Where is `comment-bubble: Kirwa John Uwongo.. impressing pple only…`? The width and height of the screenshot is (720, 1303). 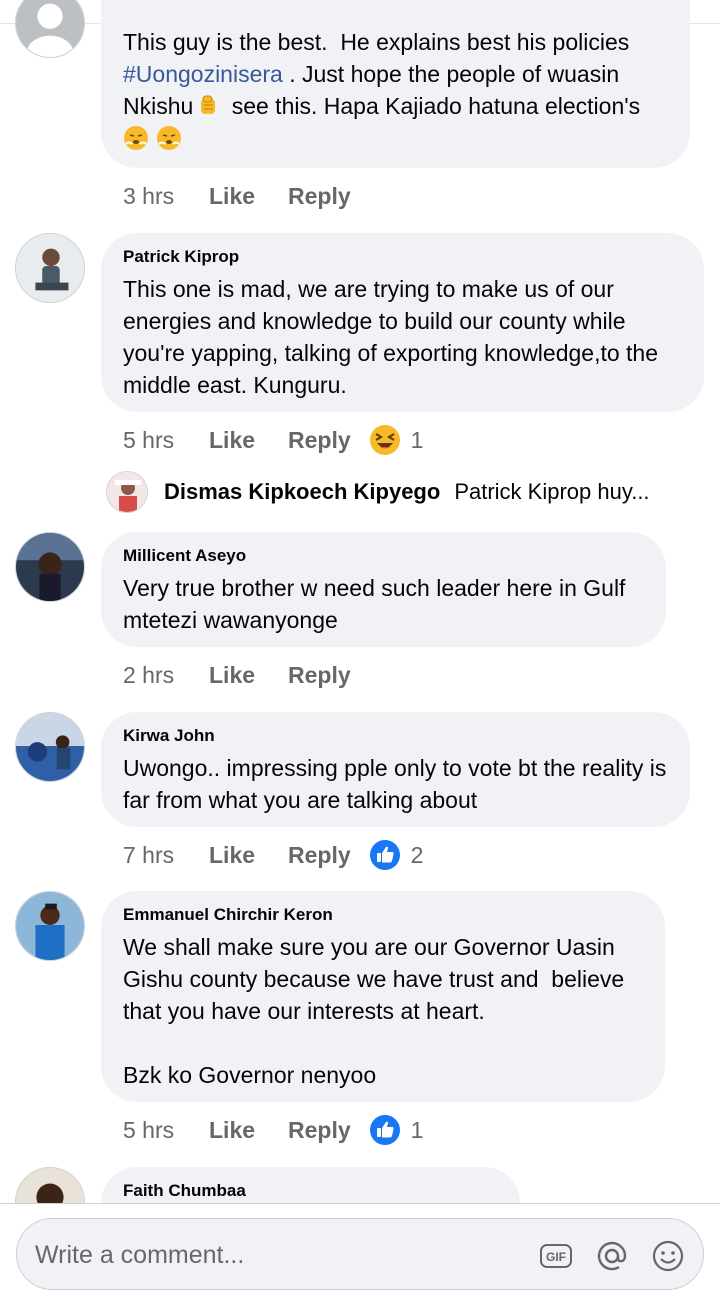 comment-bubble: Kirwa John Uwongo.. impressing pple only… is located at coordinates (395, 769).